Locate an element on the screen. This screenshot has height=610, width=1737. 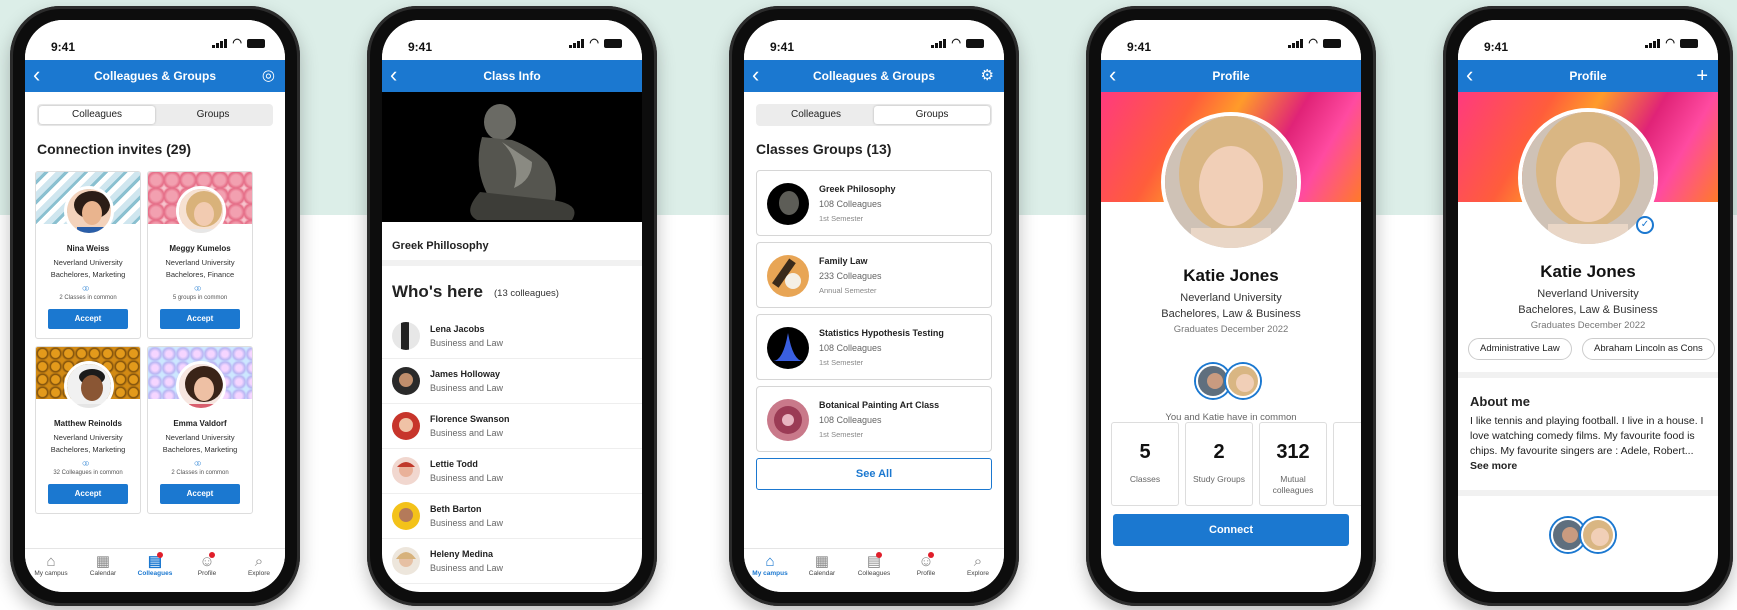
stat-classes: 5 Classes is located at coordinates (1145, 464).